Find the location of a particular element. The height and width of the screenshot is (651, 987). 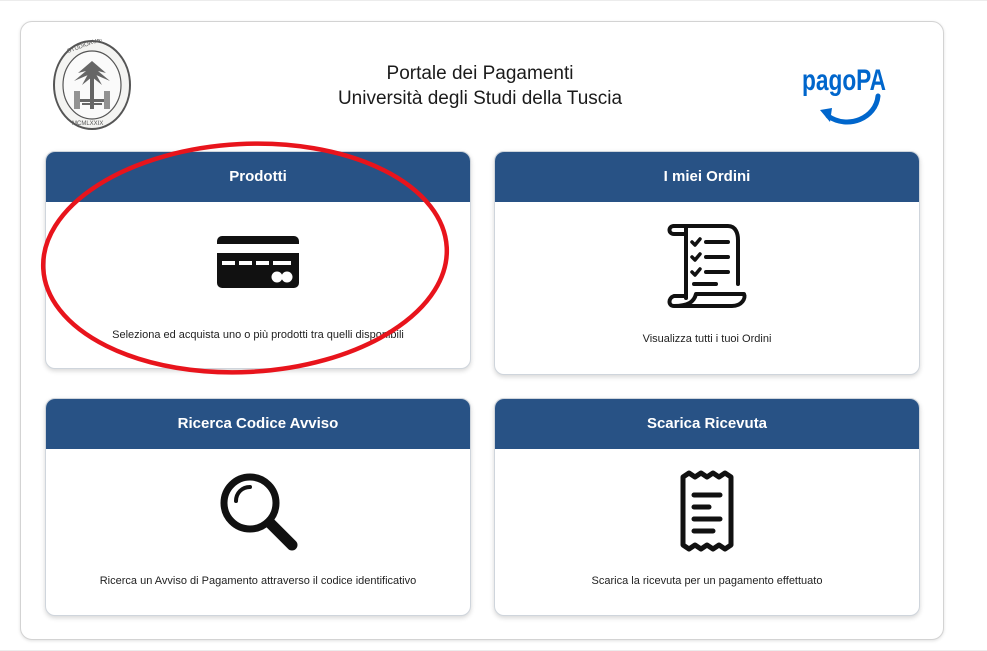

seal-text-bottom: MCMLXXIX is located at coordinates (87, 124).